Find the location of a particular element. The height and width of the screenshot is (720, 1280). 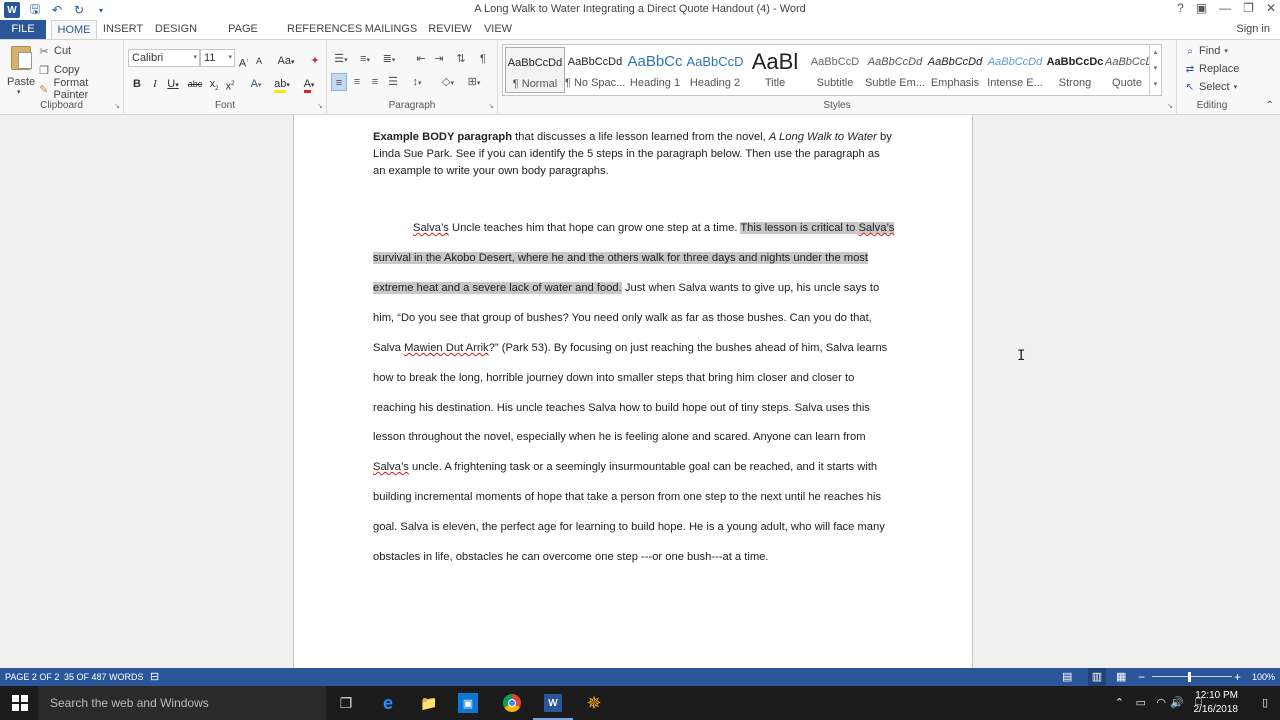

align-center-button: ≡ is located at coordinates (357, 82).